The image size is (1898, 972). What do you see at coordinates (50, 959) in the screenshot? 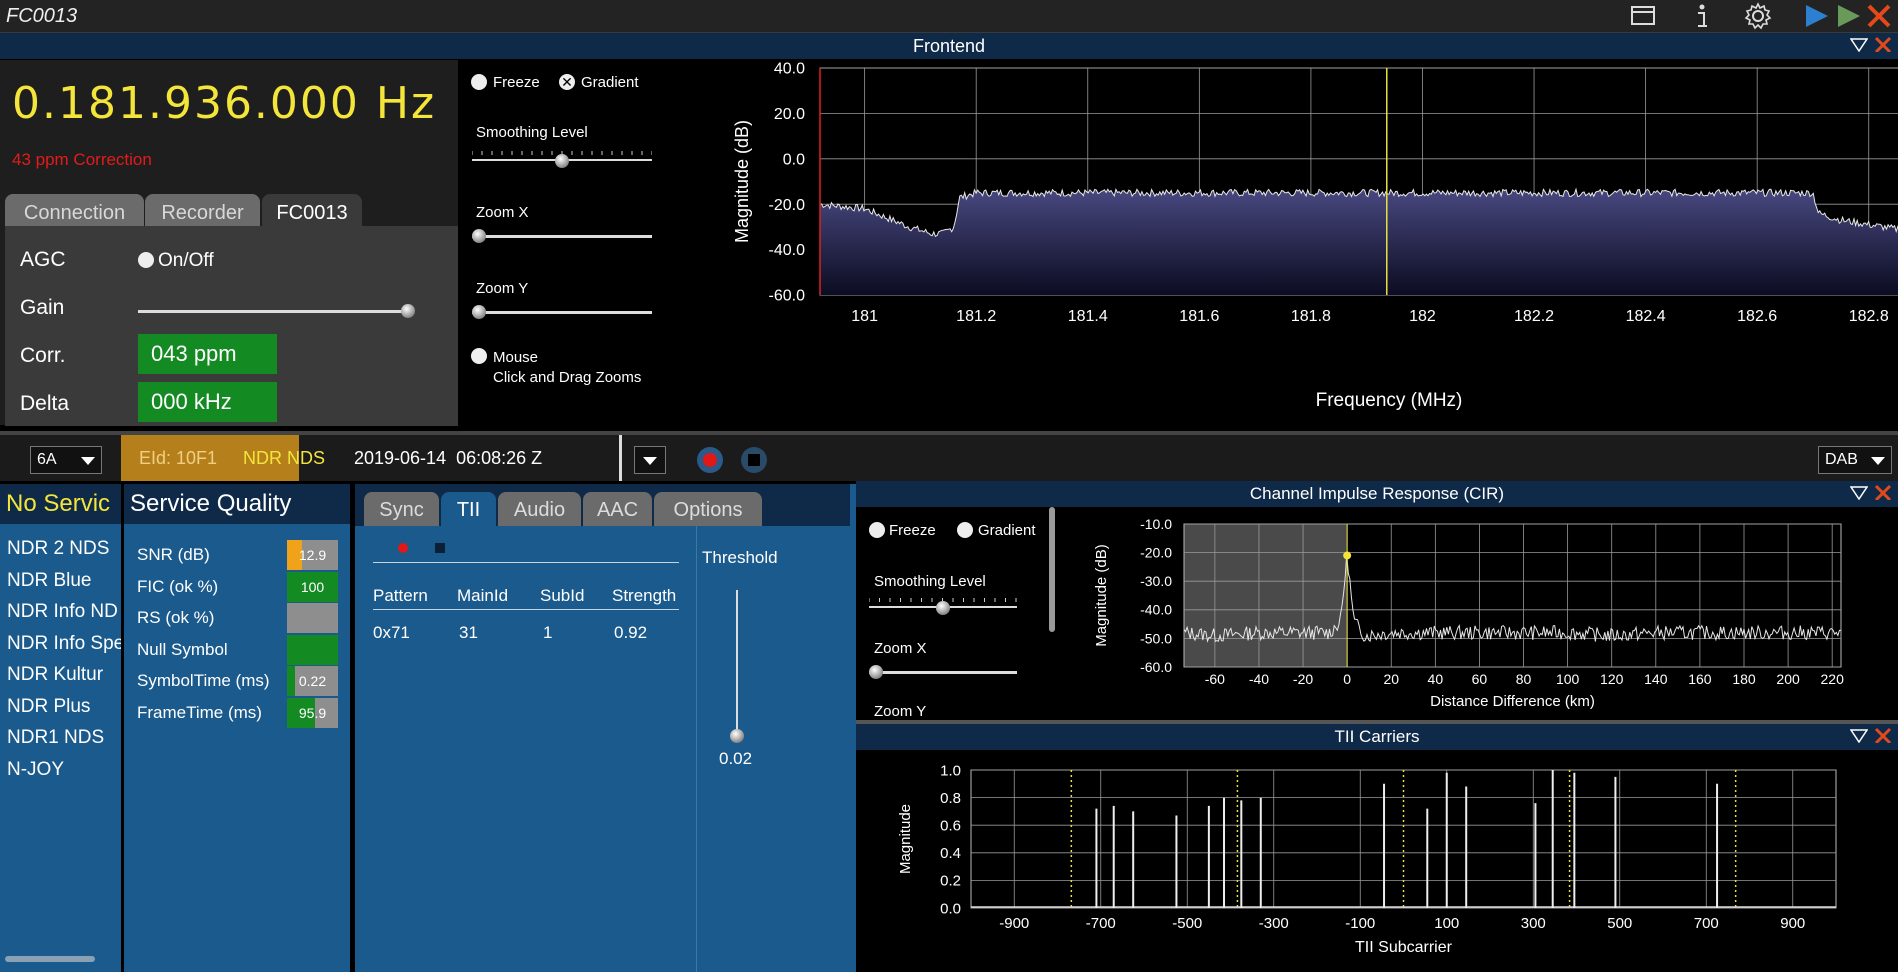
I see `horizontal-scrollbar` at bounding box center [50, 959].